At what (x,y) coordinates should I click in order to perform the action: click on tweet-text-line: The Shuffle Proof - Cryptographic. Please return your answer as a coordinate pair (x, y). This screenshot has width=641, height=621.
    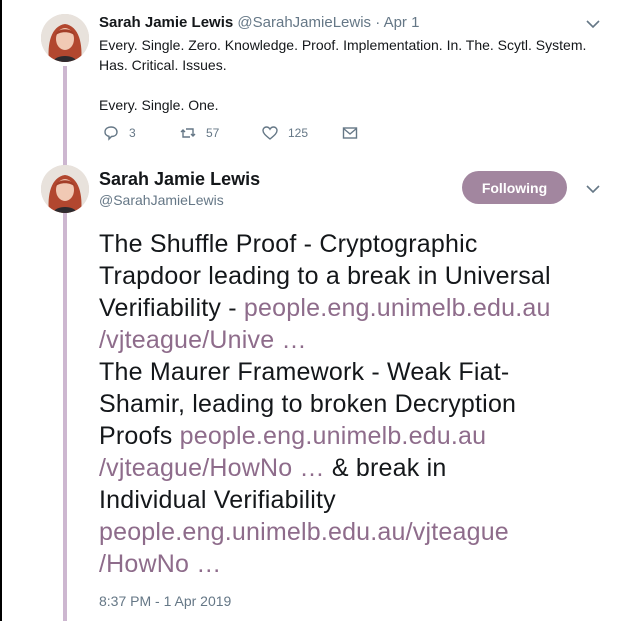
    Looking at the image, I should click on (288, 244).